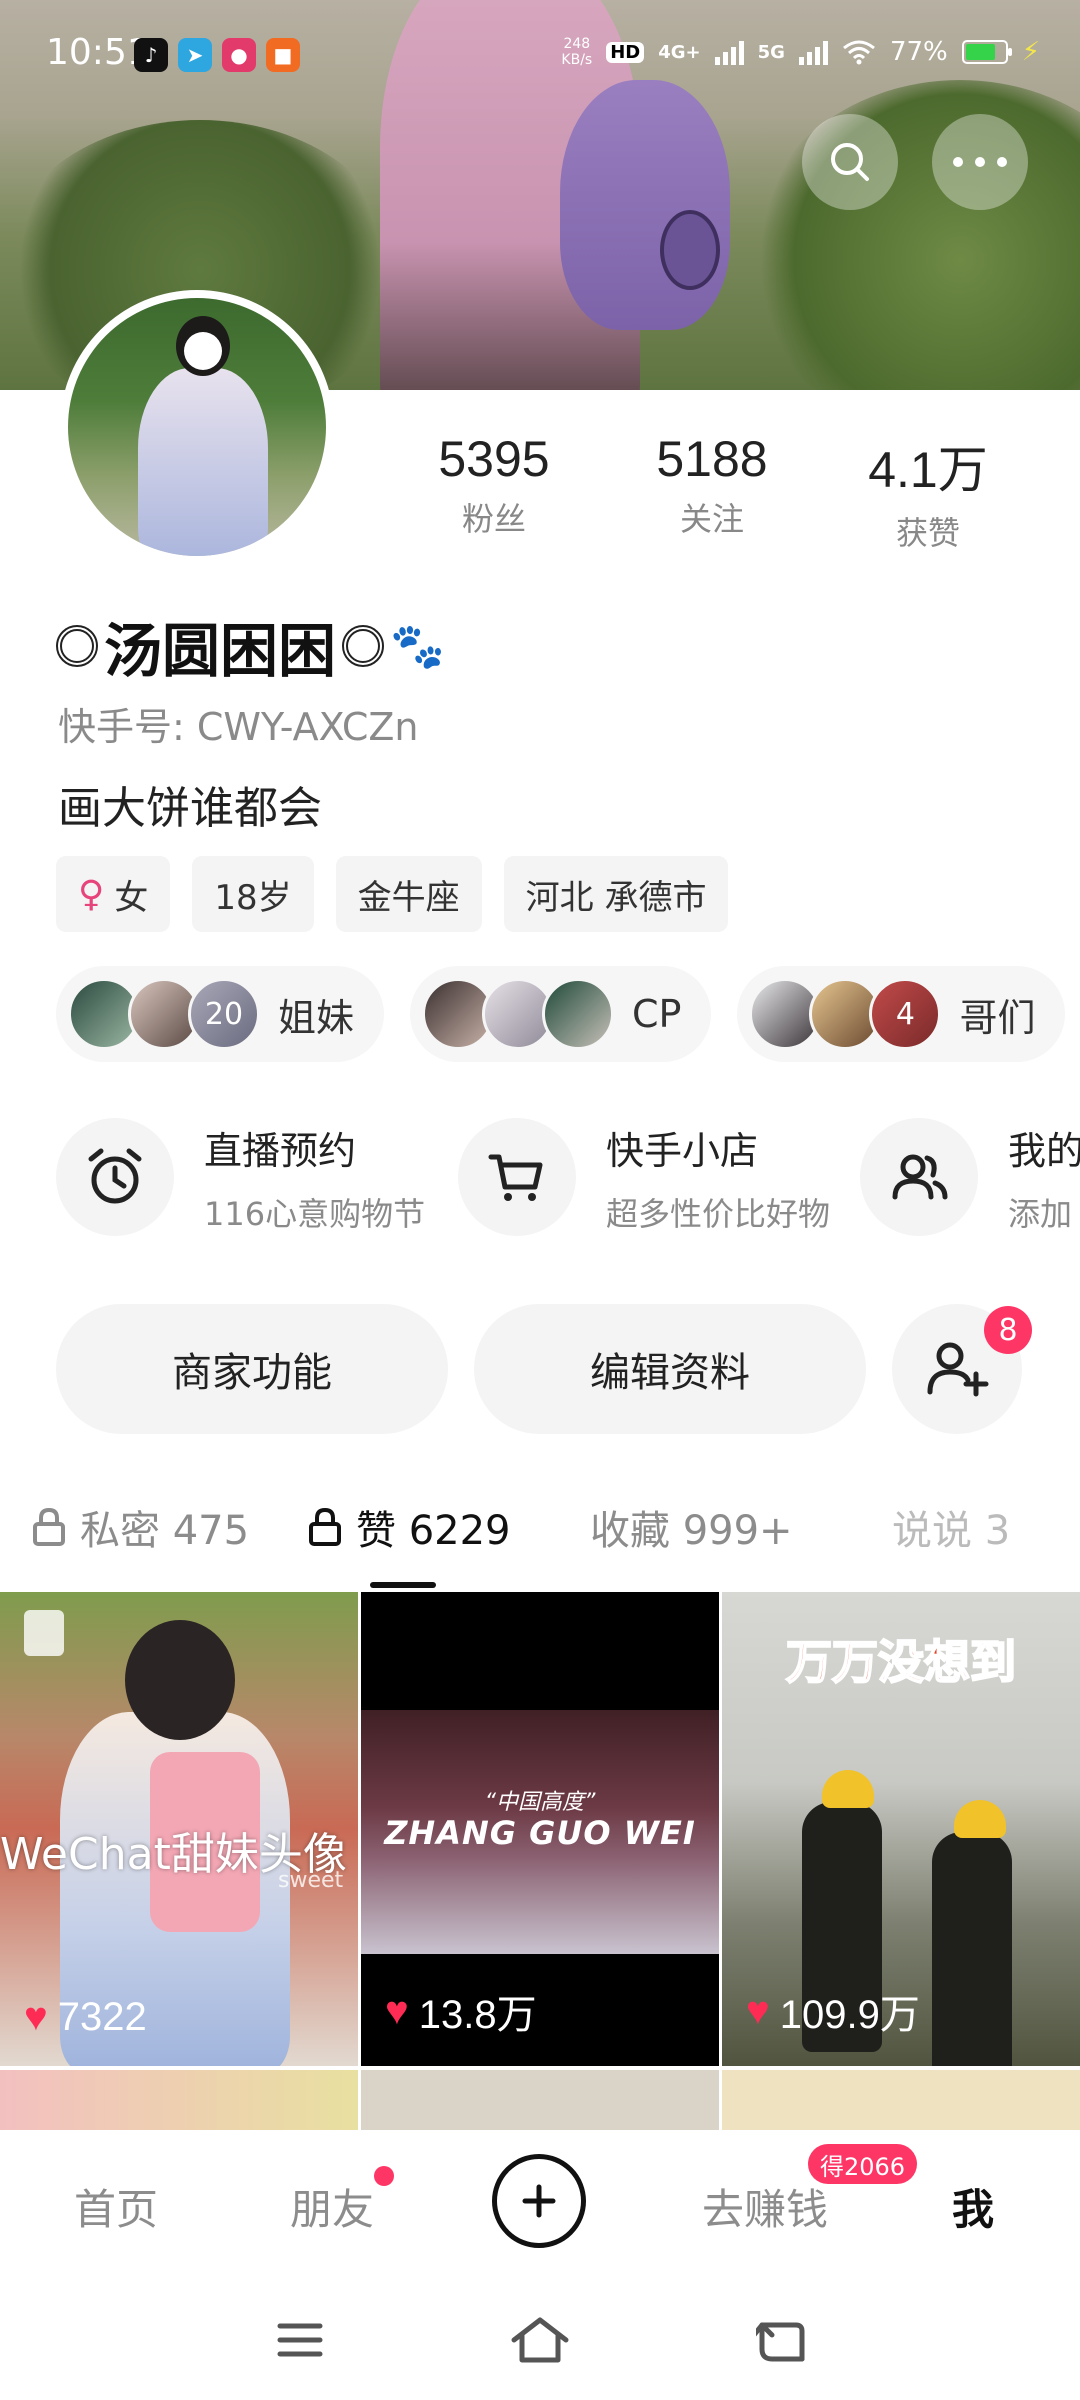 Image resolution: width=1080 pixels, height=2400 pixels. What do you see at coordinates (859, 52) in the screenshot?
I see `wifi-icon` at bounding box center [859, 52].